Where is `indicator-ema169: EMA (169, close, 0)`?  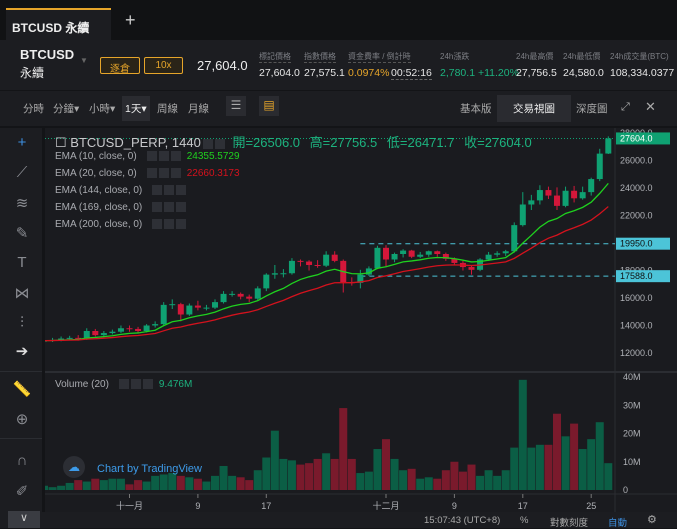 indicator-ema169: EMA (169, close, 0) is located at coordinates (121, 207).